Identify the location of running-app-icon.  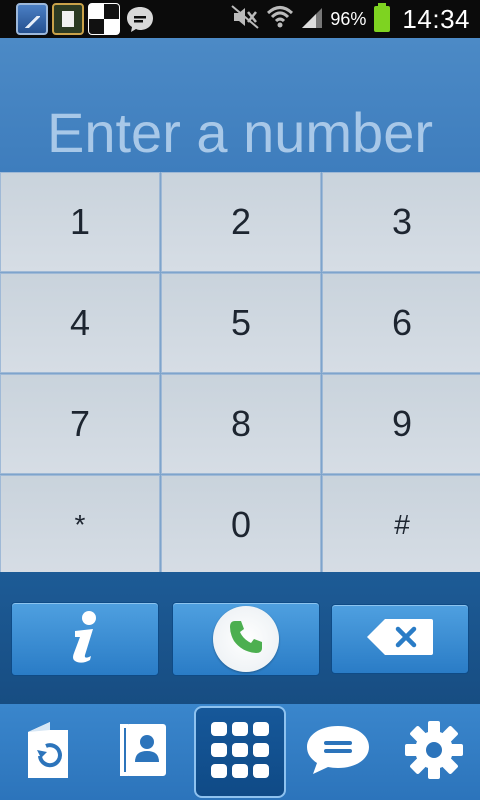
(68, 19).